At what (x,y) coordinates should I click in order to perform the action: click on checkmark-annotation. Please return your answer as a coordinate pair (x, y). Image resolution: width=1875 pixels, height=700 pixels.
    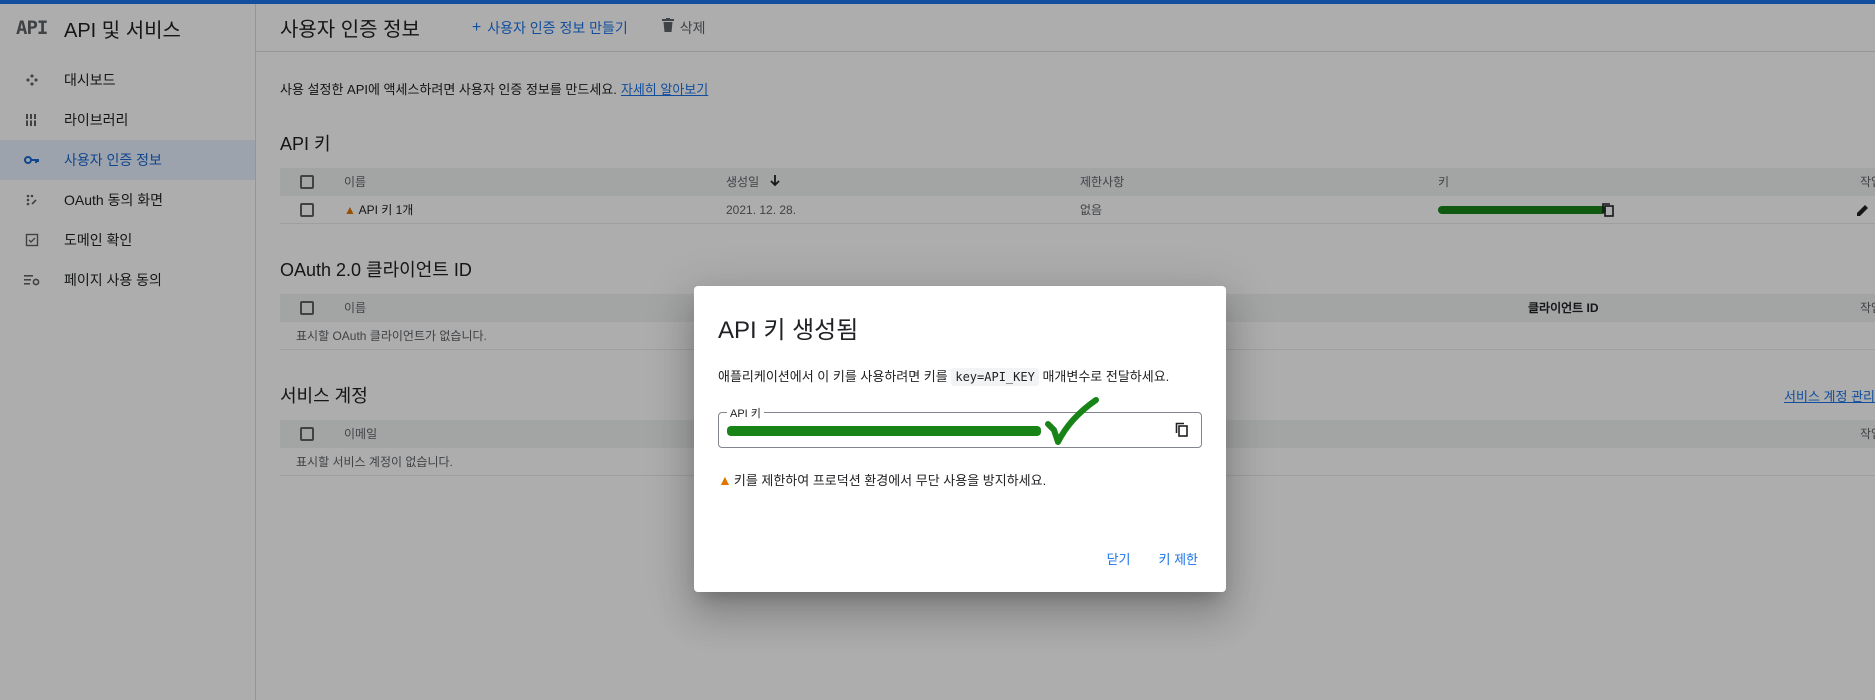
    Looking at the image, I should click on (1072, 421).